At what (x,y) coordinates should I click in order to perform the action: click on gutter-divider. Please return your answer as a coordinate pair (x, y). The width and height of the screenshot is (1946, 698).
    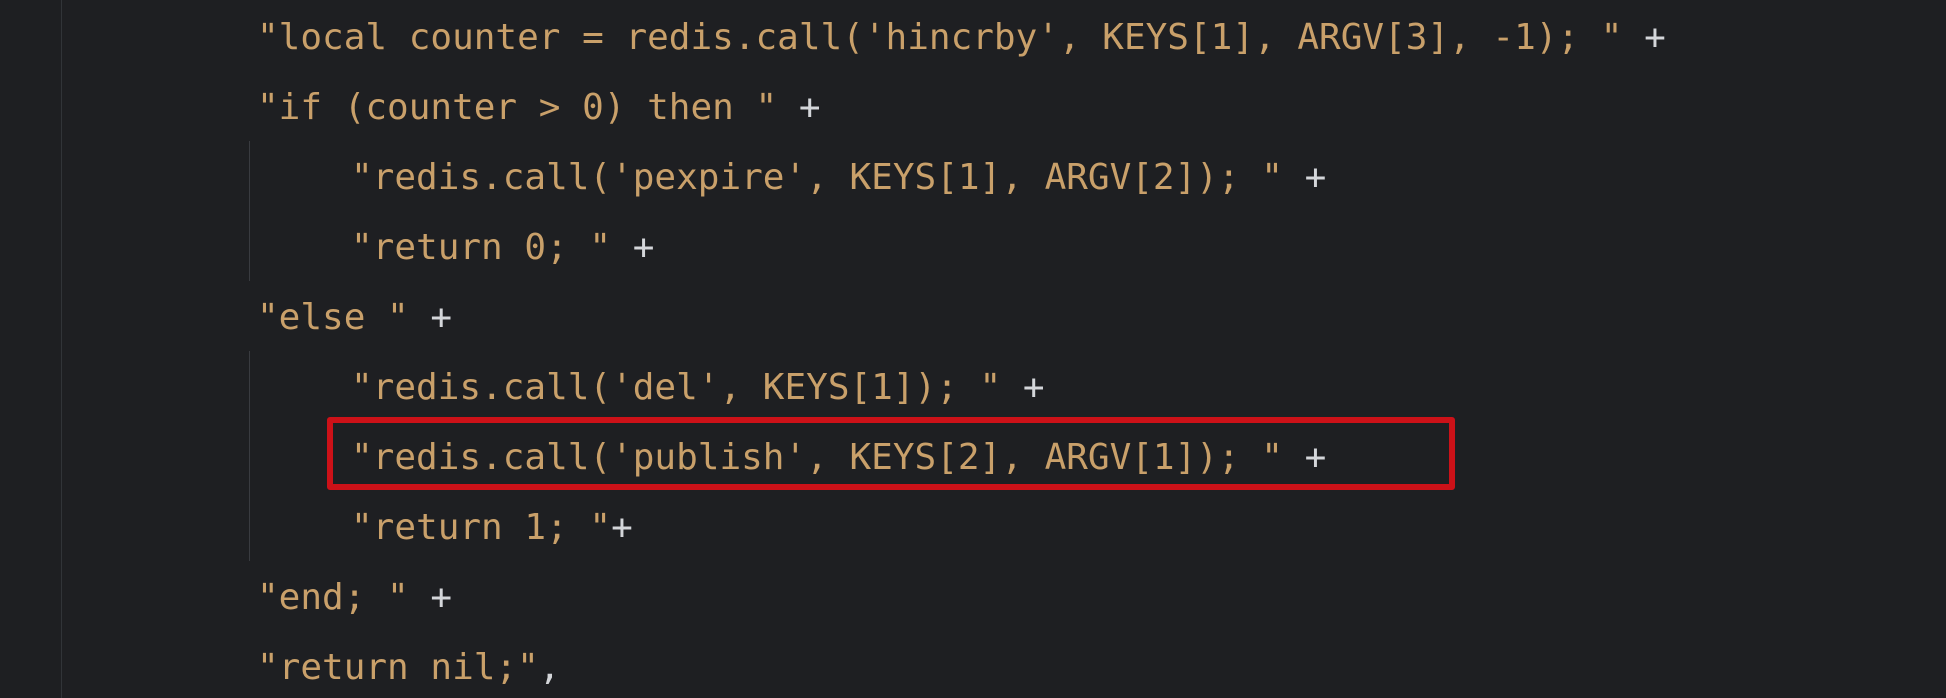
    Looking at the image, I should click on (61, 349).